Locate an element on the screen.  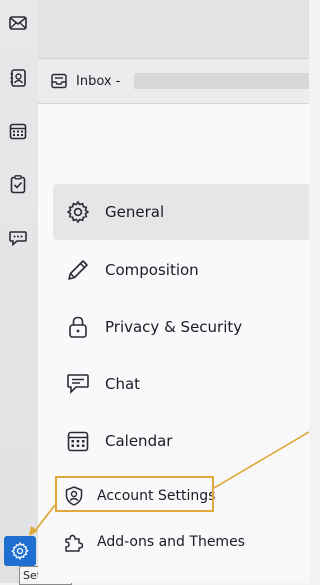
address-book-icon is located at coordinates (18, 78).